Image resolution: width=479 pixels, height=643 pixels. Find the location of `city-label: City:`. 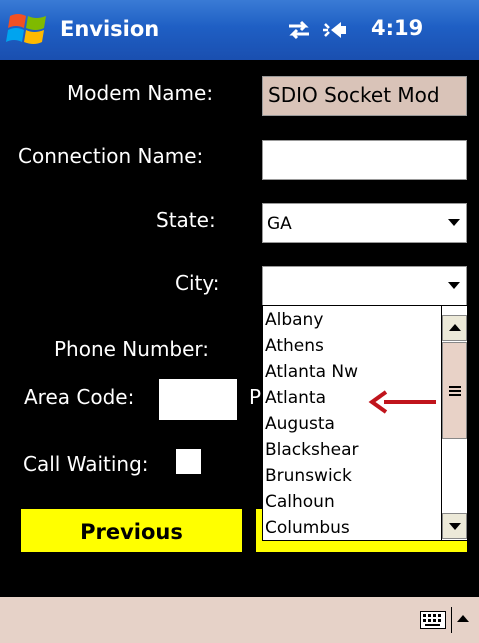

city-label: City: is located at coordinates (197, 283).